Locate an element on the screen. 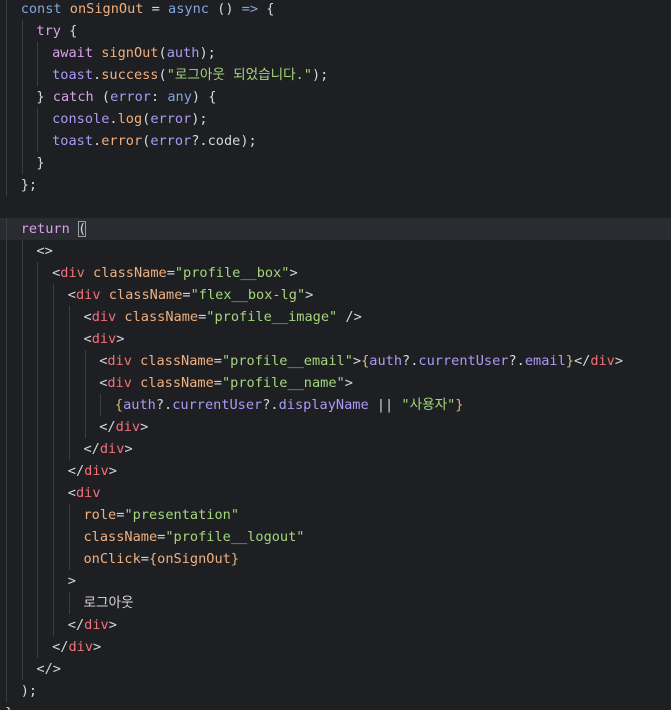 The image size is (671, 710). code-token: </> is located at coordinates (48, 669).